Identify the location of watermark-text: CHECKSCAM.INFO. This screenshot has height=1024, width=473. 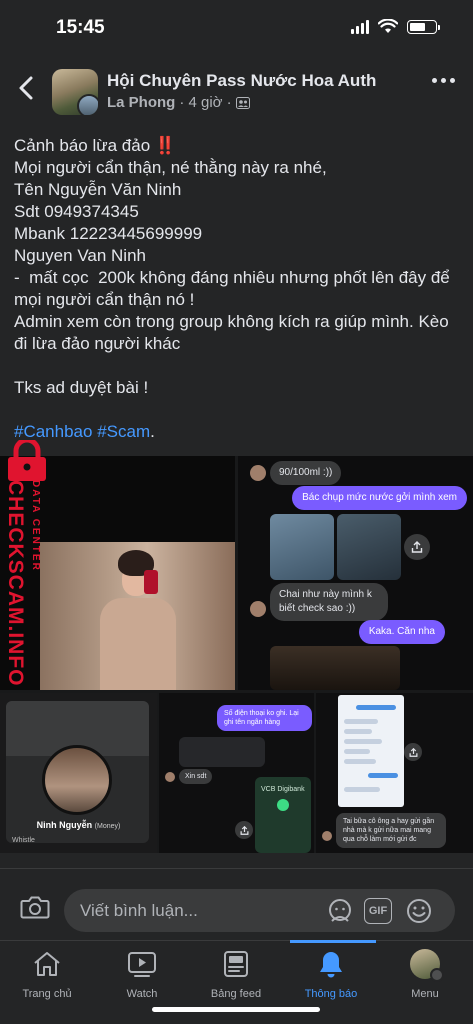
(15, 583).